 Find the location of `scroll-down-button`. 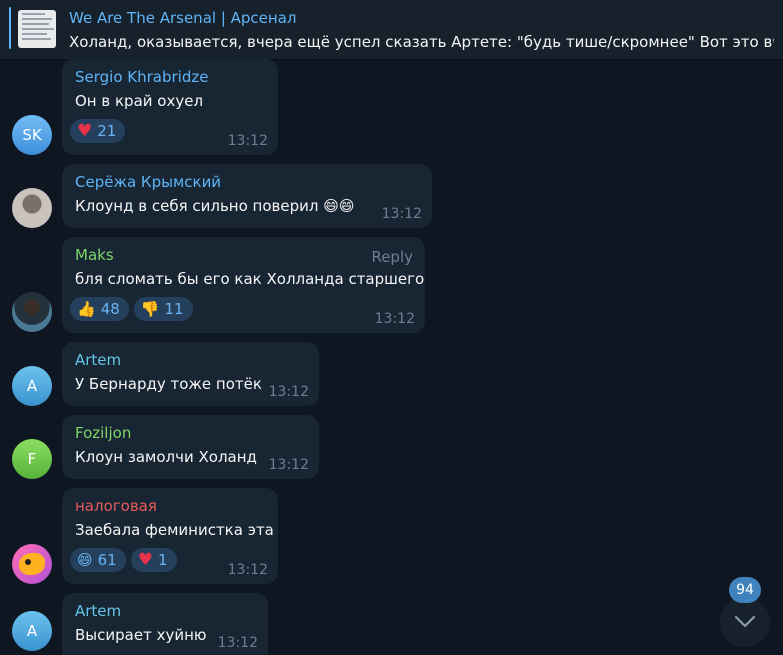

scroll-down-button is located at coordinates (745, 622).